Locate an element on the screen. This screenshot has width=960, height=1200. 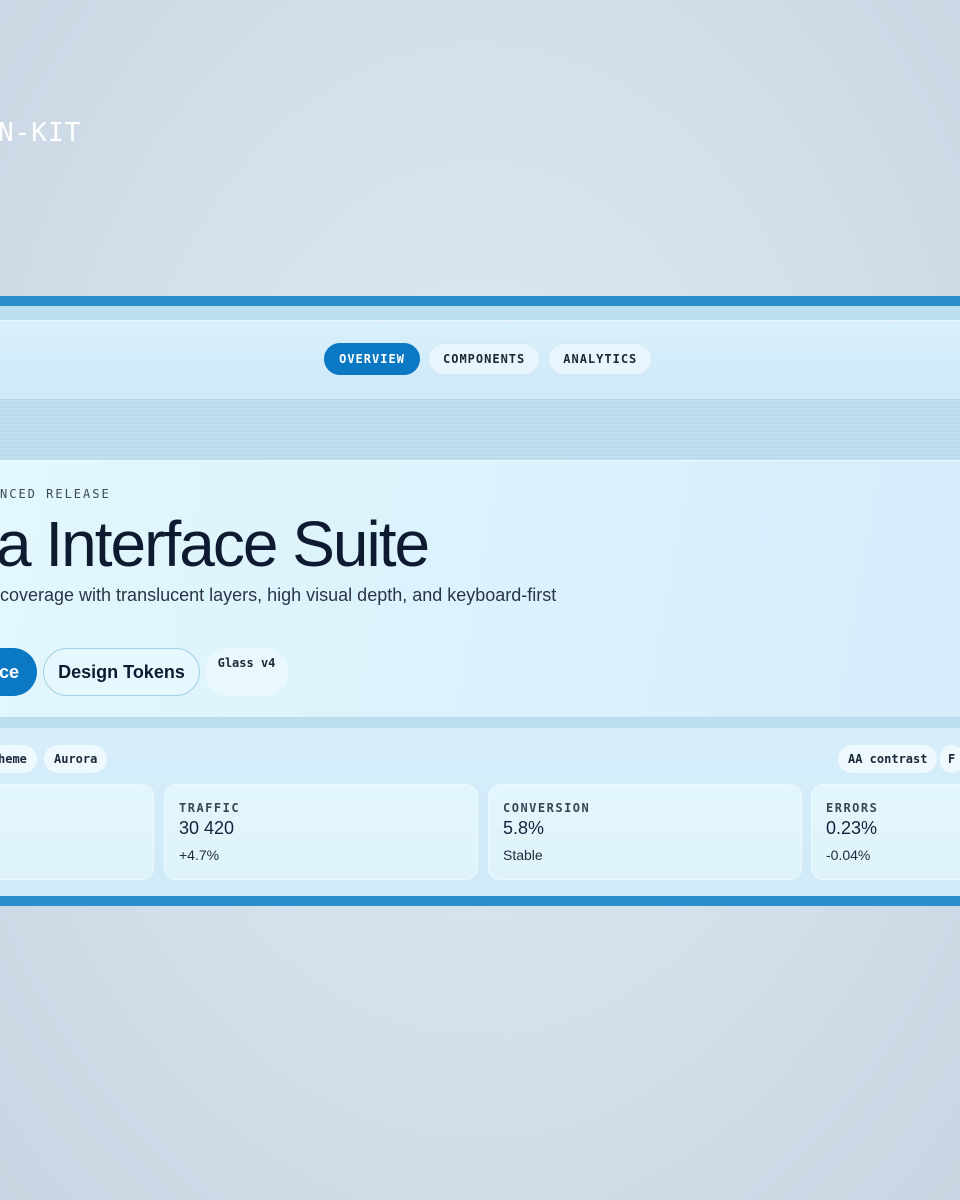
metric-label: CONVERSION is located at coordinates (547, 808).